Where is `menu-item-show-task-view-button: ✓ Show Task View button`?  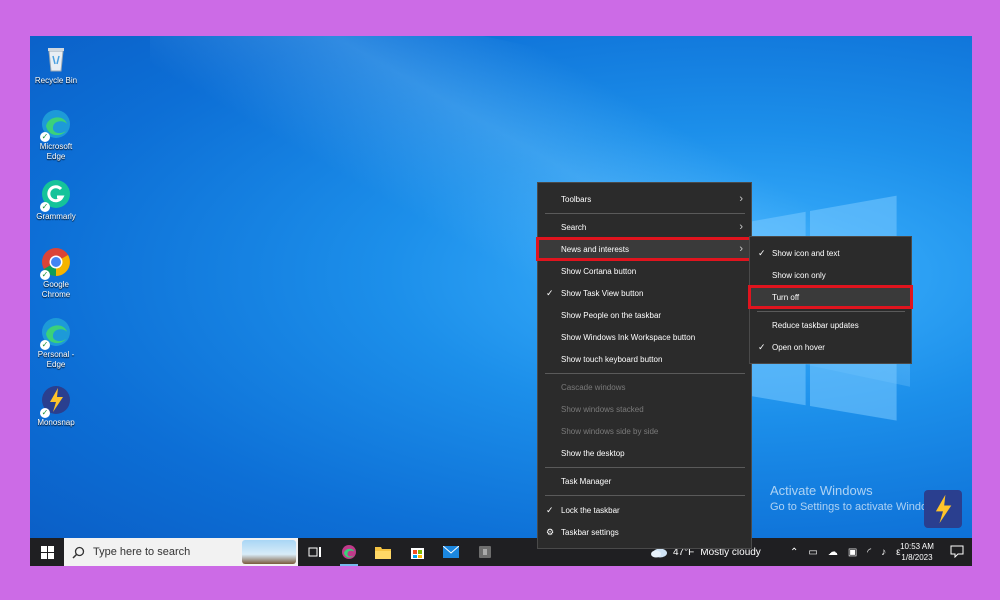 menu-item-show-task-view-button: ✓ Show Task View button is located at coordinates (644, 293).